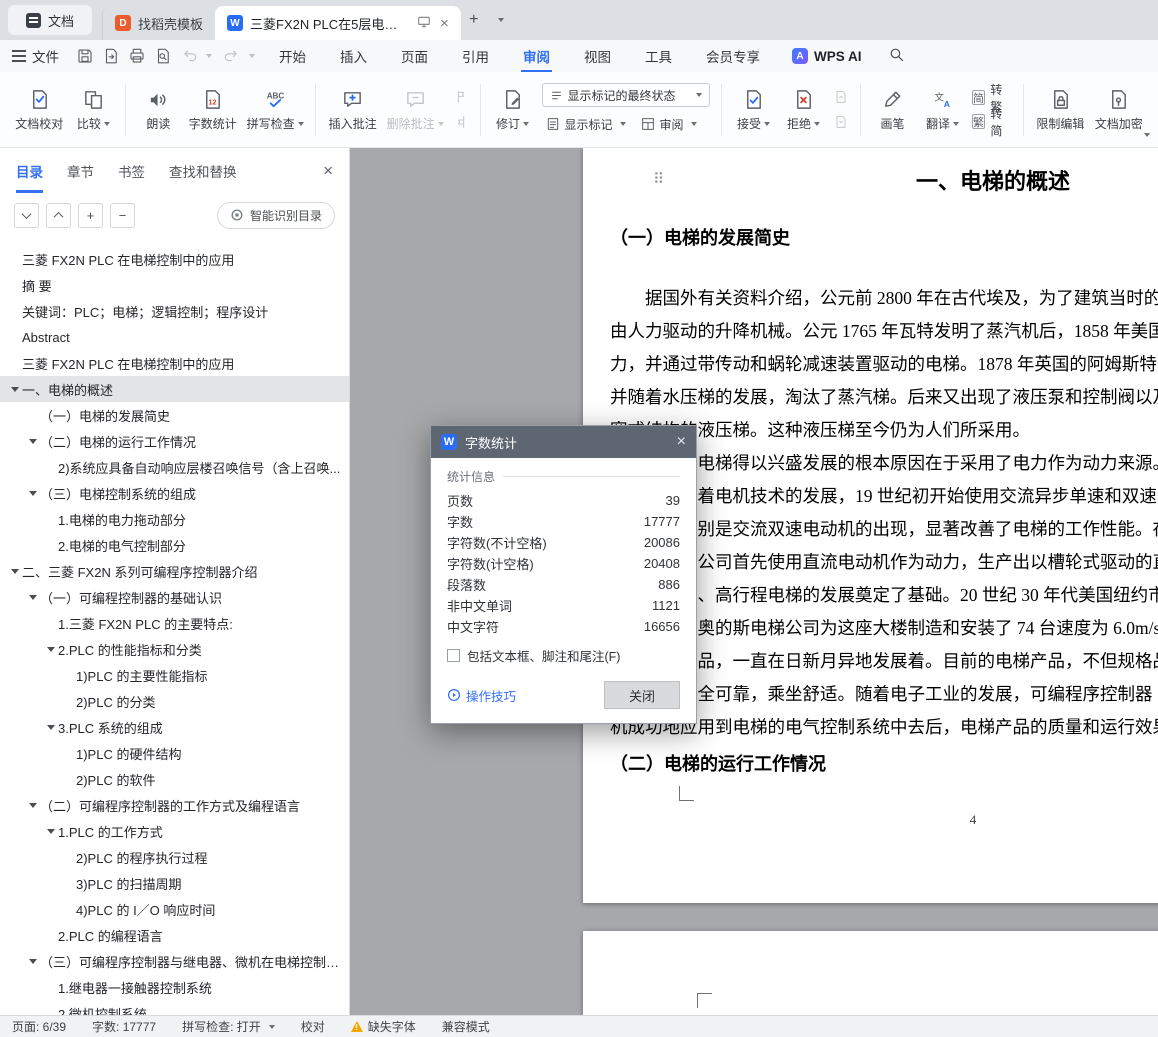  What do you see at coordinates (189, 56) in the screenshot?
I see `undo-button` at bounding box center [189, 56].